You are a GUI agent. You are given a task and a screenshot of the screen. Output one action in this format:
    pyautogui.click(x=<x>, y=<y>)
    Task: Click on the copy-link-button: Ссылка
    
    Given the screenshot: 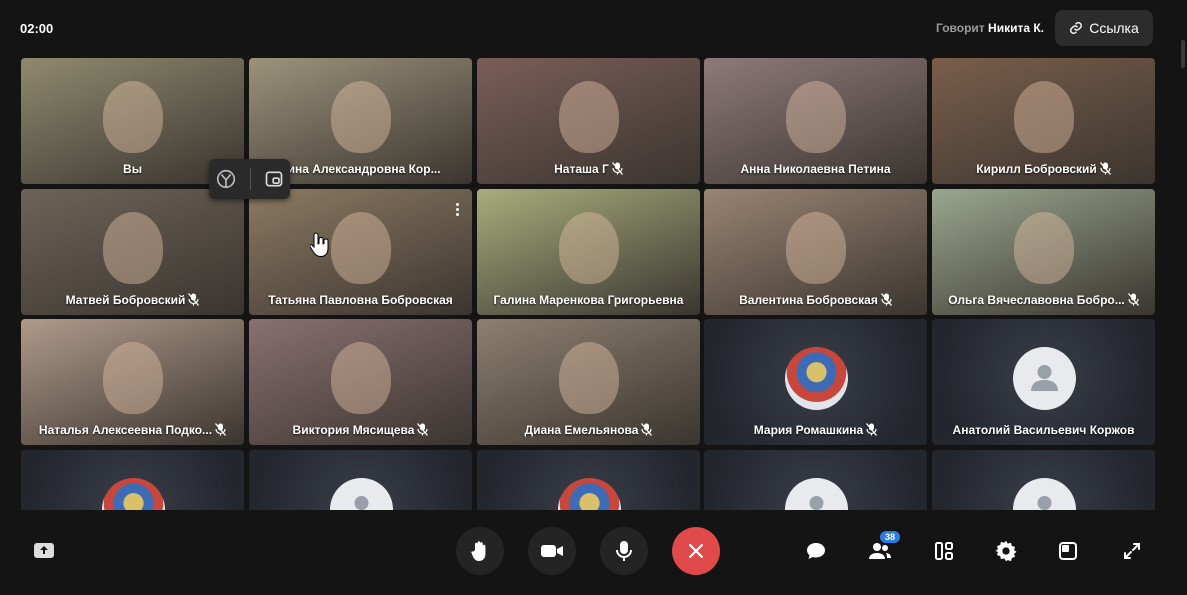 What is the action you would take?
    pyautogui.click(x=1104, y=28)
    